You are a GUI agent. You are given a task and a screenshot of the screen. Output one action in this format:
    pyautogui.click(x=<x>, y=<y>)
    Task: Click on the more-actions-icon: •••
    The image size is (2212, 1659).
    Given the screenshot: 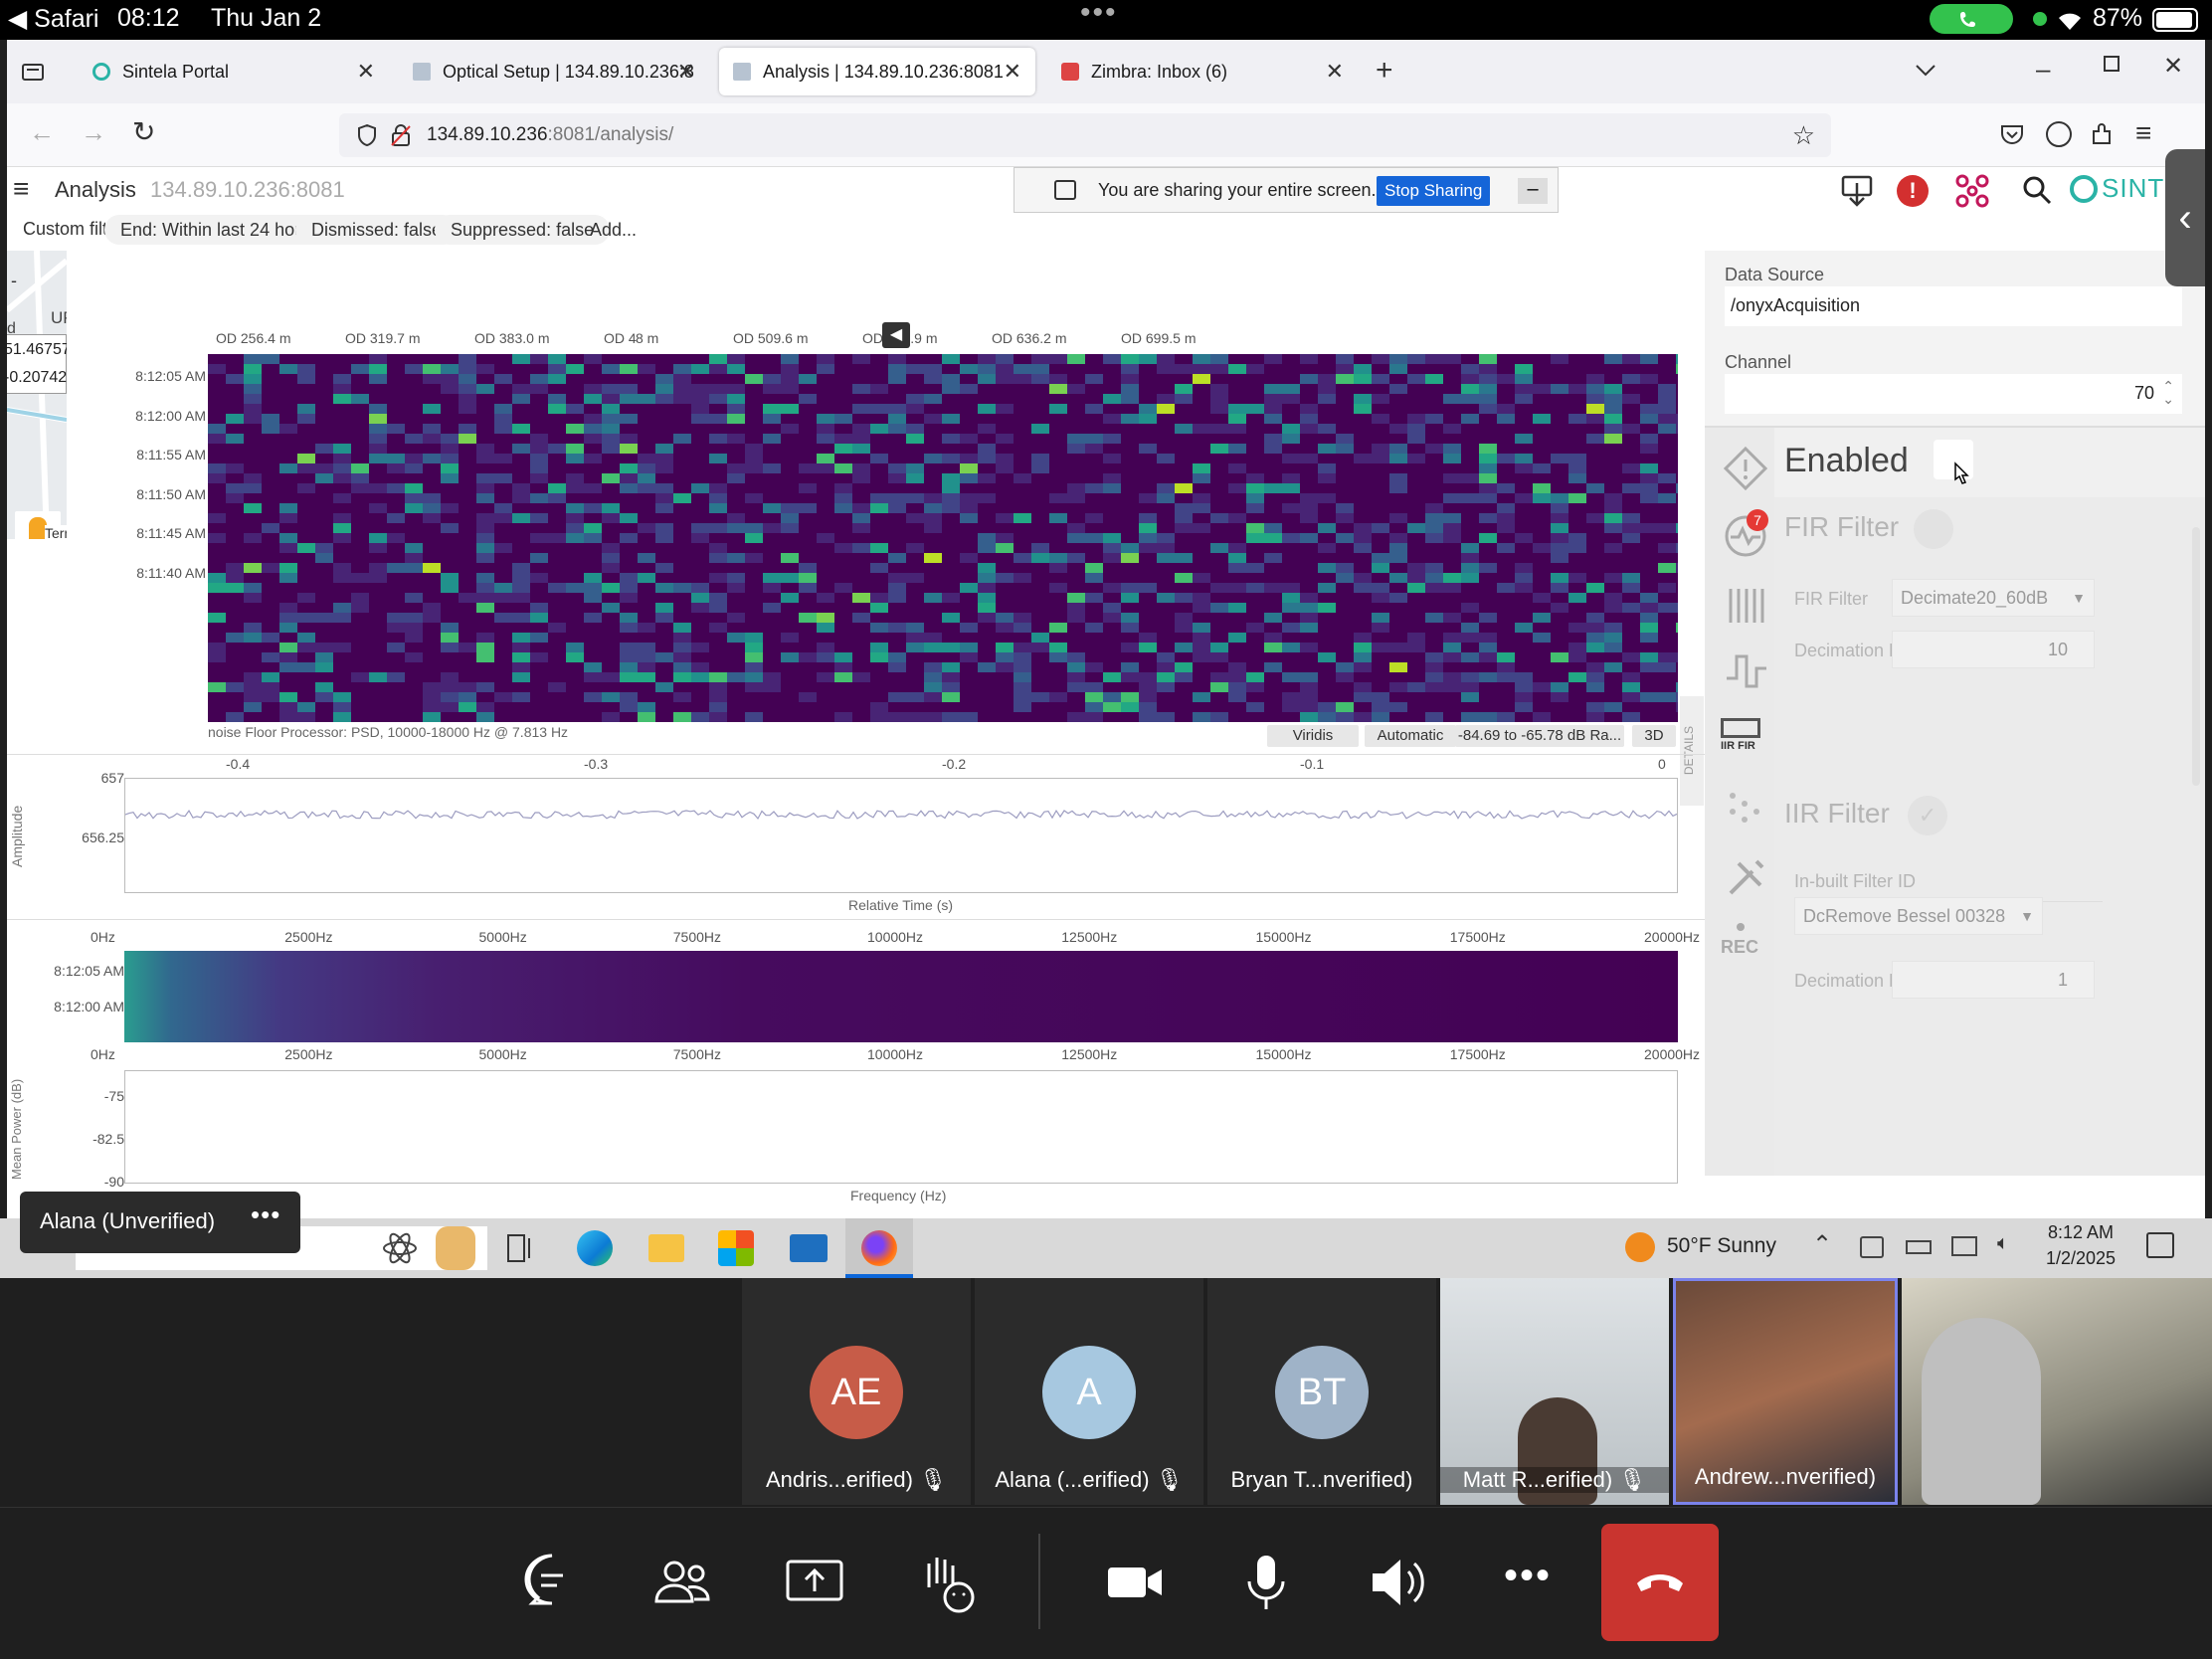 What is the action you would take?
    pyautogui.click(x=1528, y=1576)
    